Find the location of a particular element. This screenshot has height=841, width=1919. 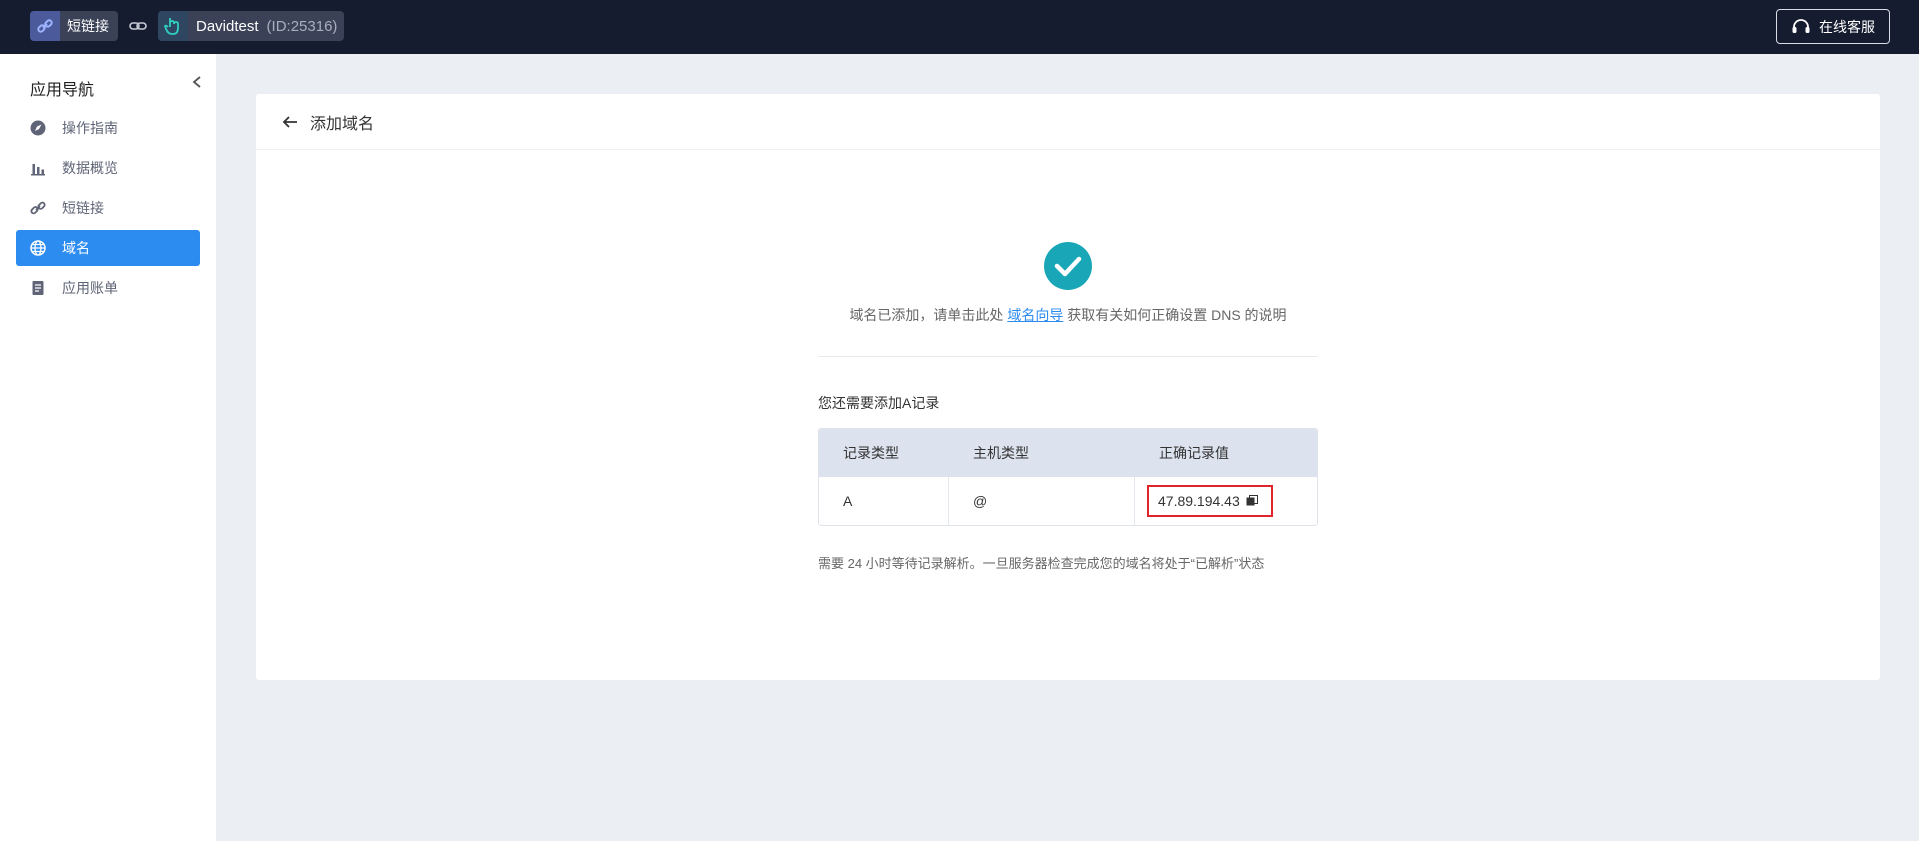

online-support-button: 在线客服 is located at coordinates (1833, 26).